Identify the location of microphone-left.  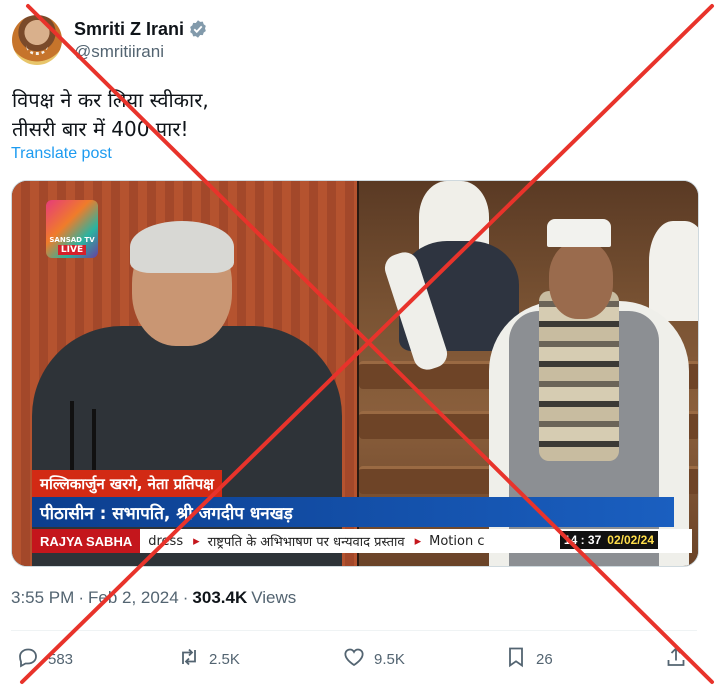
(72, 436).